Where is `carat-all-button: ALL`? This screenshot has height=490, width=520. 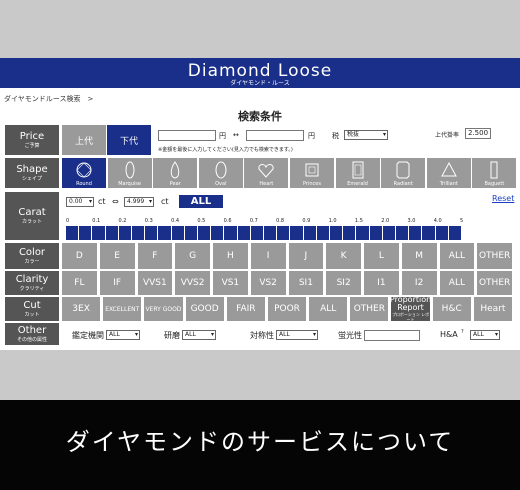
carat-all-button: ALL is located at coordinates (201, 201).